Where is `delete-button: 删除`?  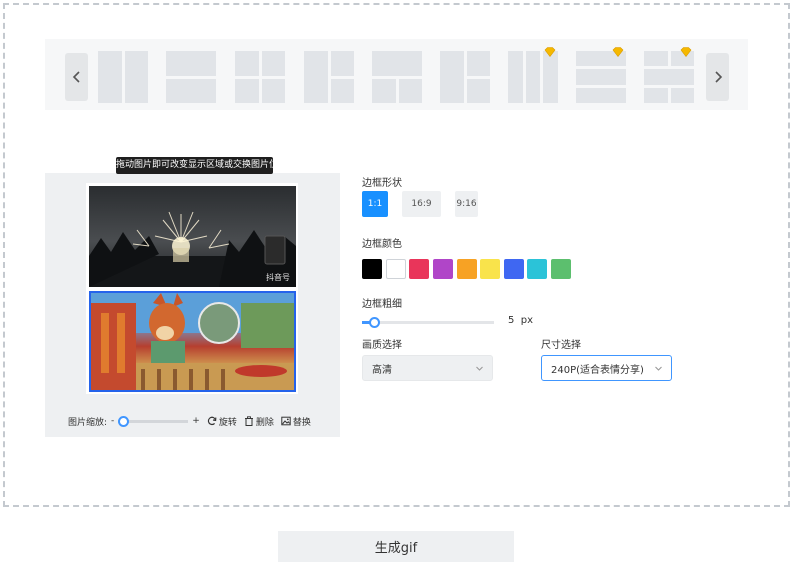
delete-button: 删除 is located at coordinates (259, 421).